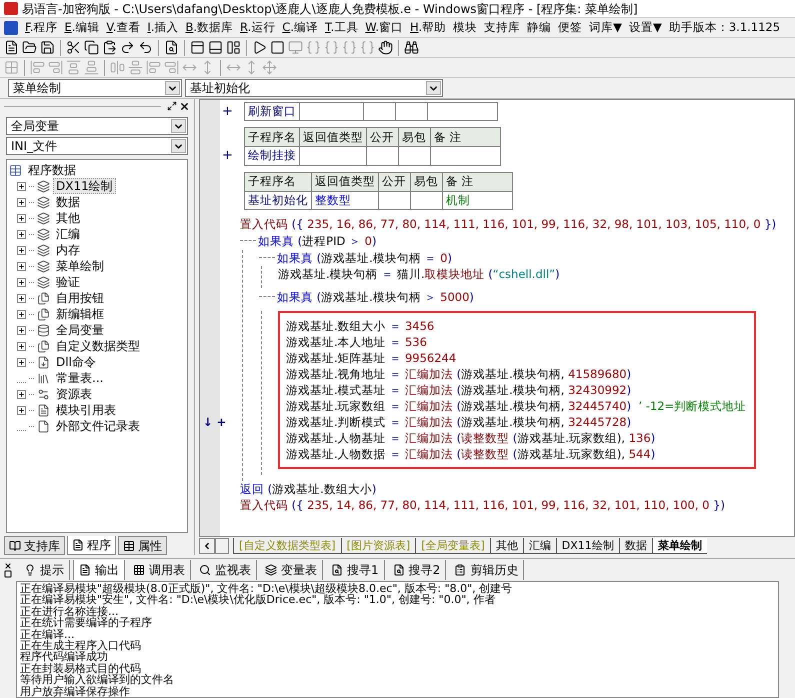 The image size is (795, 698). I want to click on book-icon, so click(15, 546).